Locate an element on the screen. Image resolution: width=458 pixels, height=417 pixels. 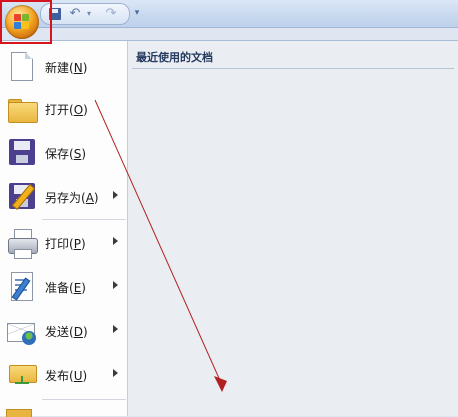
menu-item-label: 发送(D) is located at coordinates (66, 332).